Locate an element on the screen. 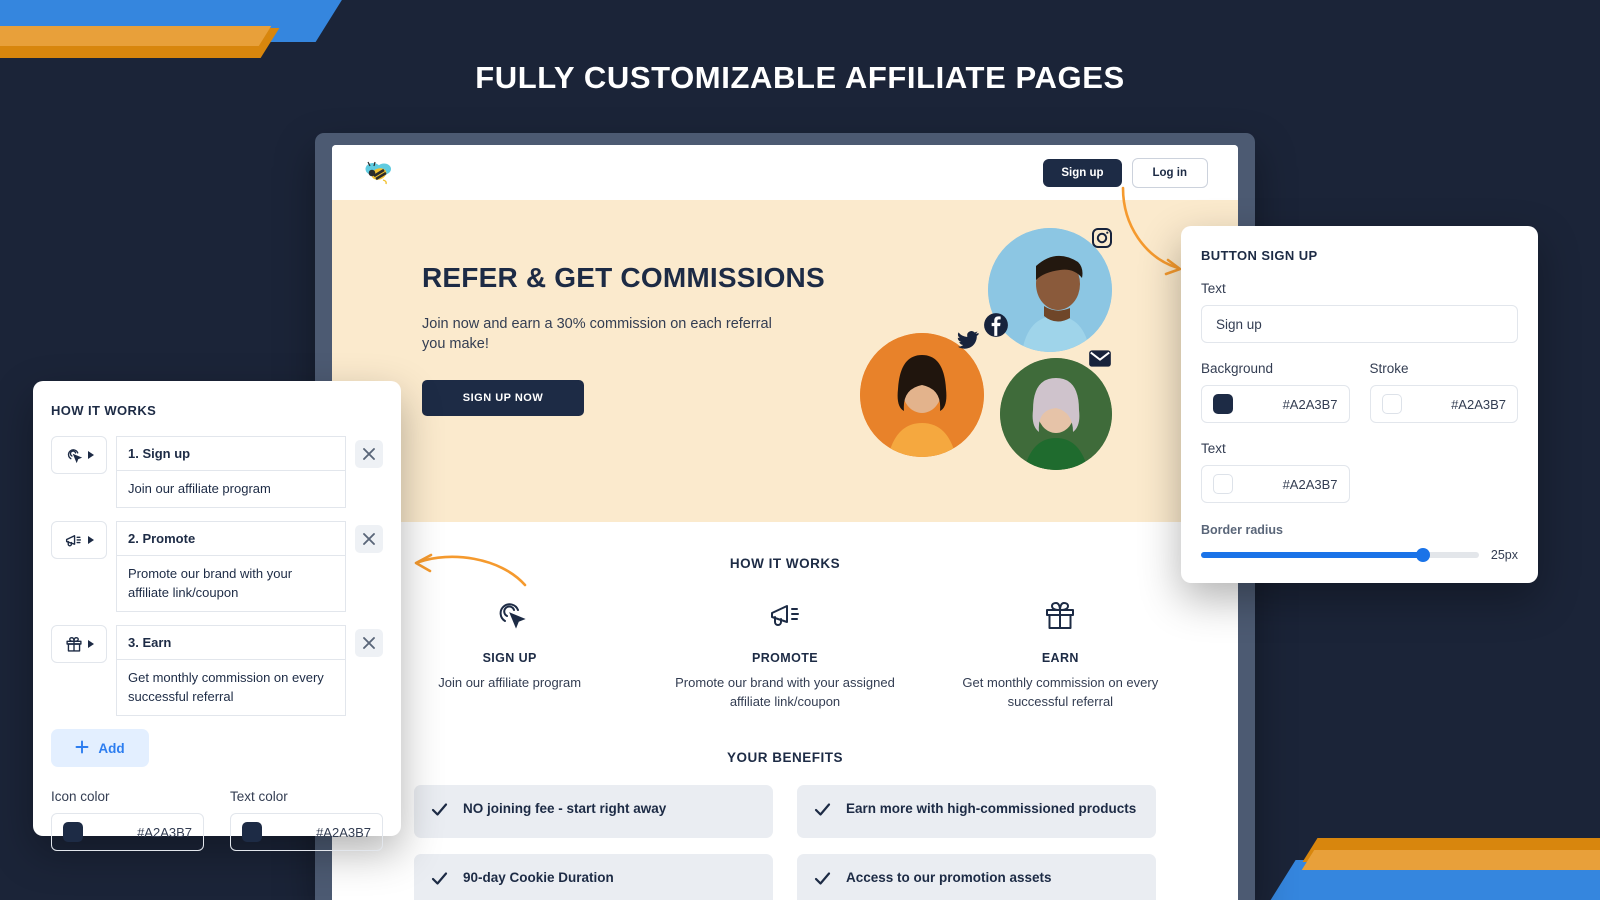 The height and width of the screenshot is (900, 1600). stroke-color-field: Stroke #A2A3B7 is located at coordinates (1443, 392).